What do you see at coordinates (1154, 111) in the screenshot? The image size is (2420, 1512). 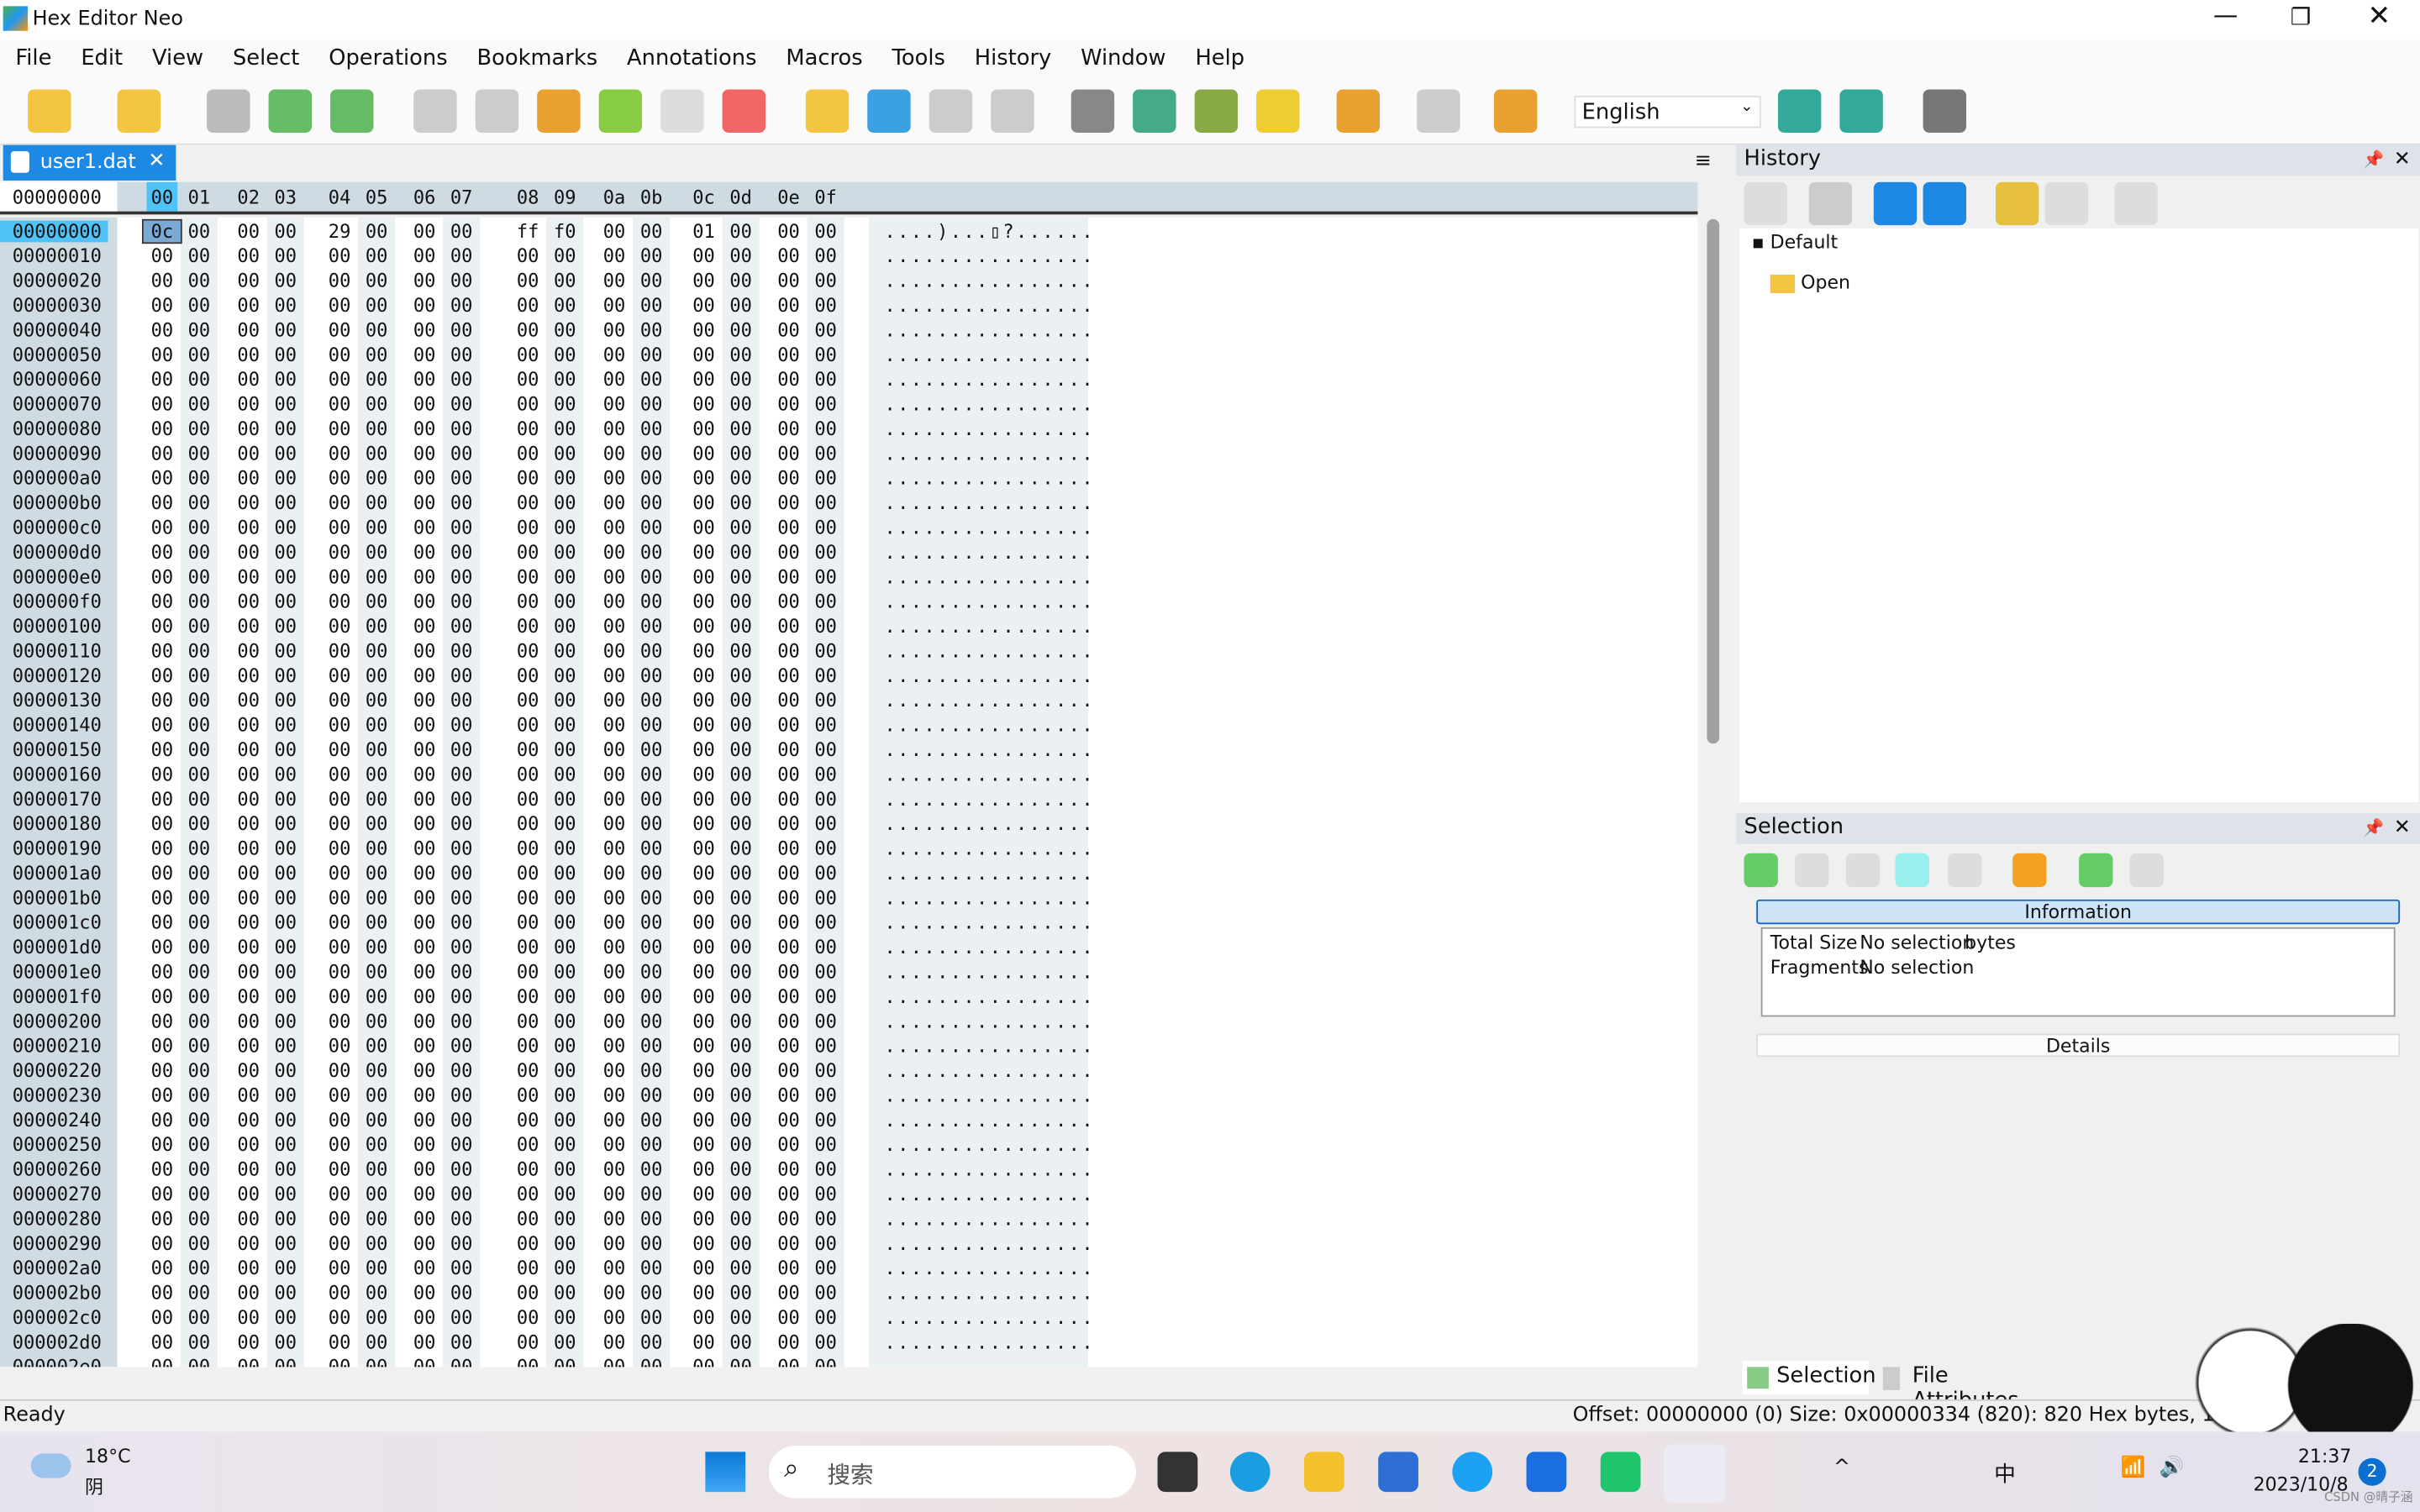 I see `annotate-icon` at bounding box center [1154, 111].